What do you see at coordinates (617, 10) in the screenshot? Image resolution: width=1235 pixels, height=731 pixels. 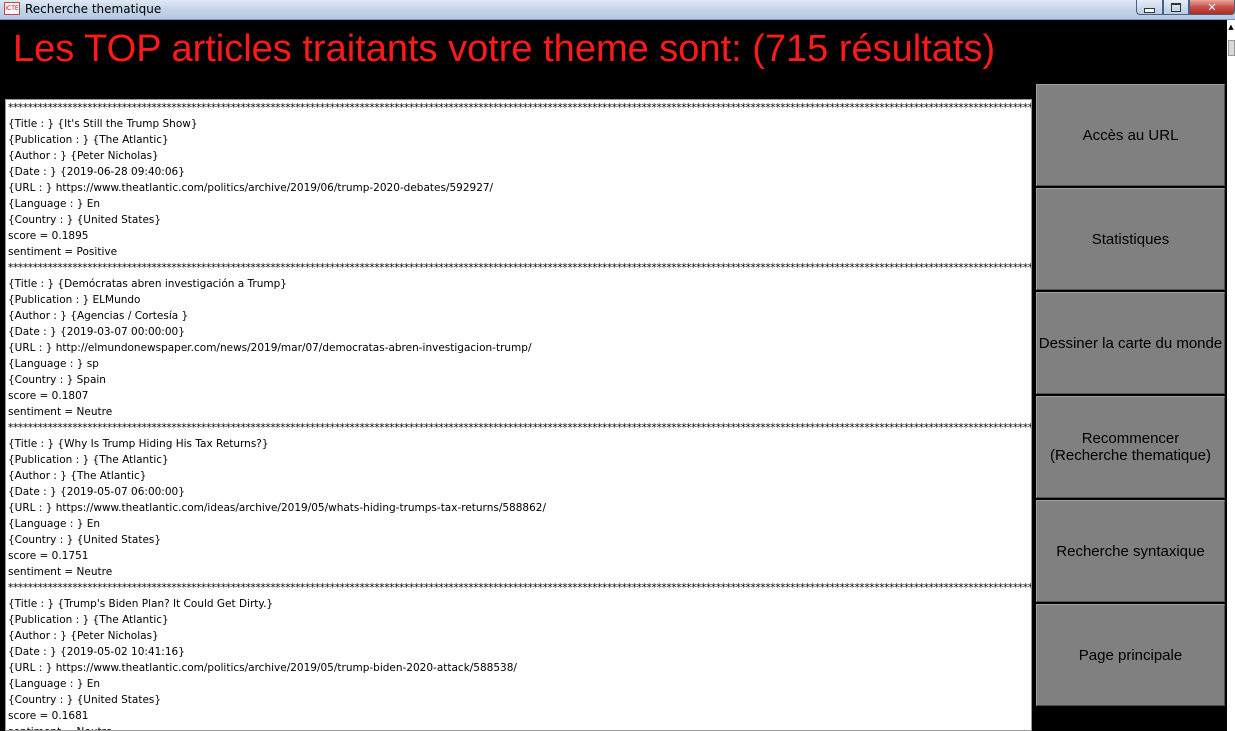 I see `window-title-bar: ICTE Recherche thematique ✕` at bounding box center [617, 10].